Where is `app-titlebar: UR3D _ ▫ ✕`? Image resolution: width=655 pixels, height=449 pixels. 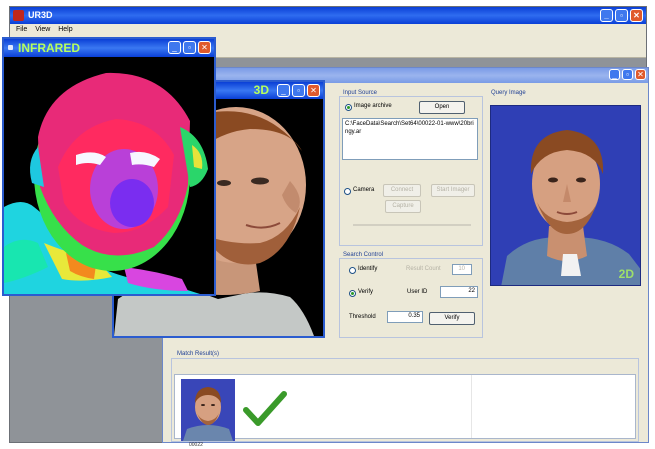
app-titlebar: UR3D _ ▫ ✕ is located at coordinates (328, 15).